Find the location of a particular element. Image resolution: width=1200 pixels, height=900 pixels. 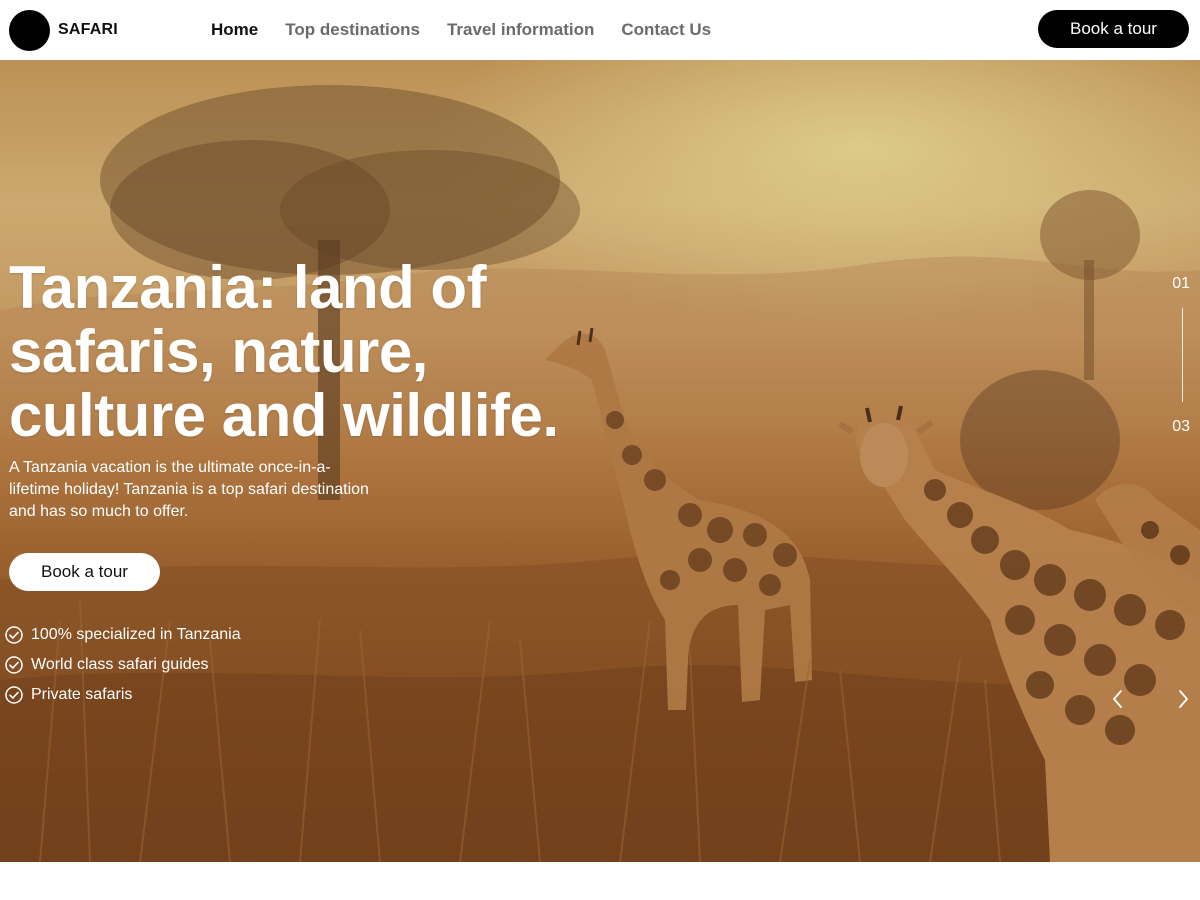

feature-item: Private safaris is located at coordinates (123, 695).